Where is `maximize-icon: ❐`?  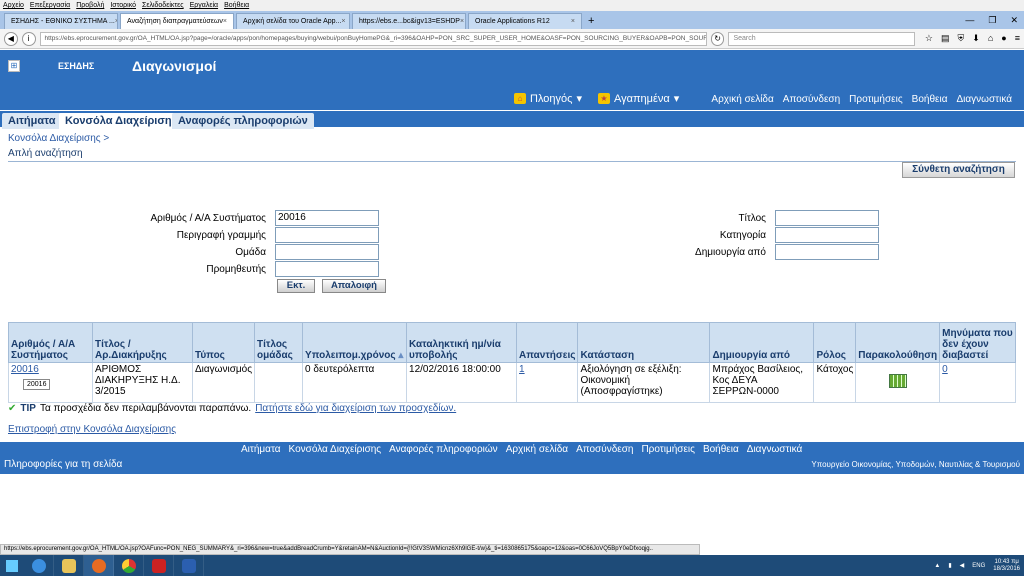
maximize-icon: ❐ is located at coordinates (992, 20).